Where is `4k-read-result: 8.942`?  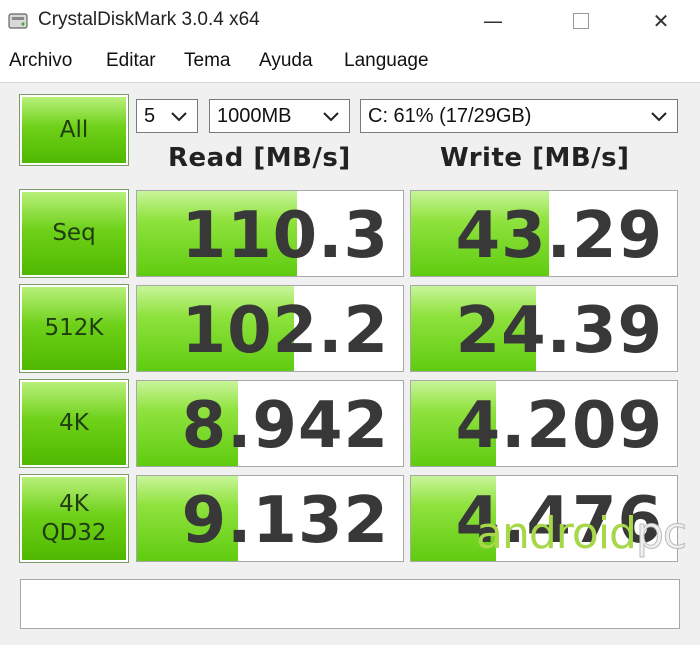
4k-read-result: 8.942 is located at coordinates (270, 423).